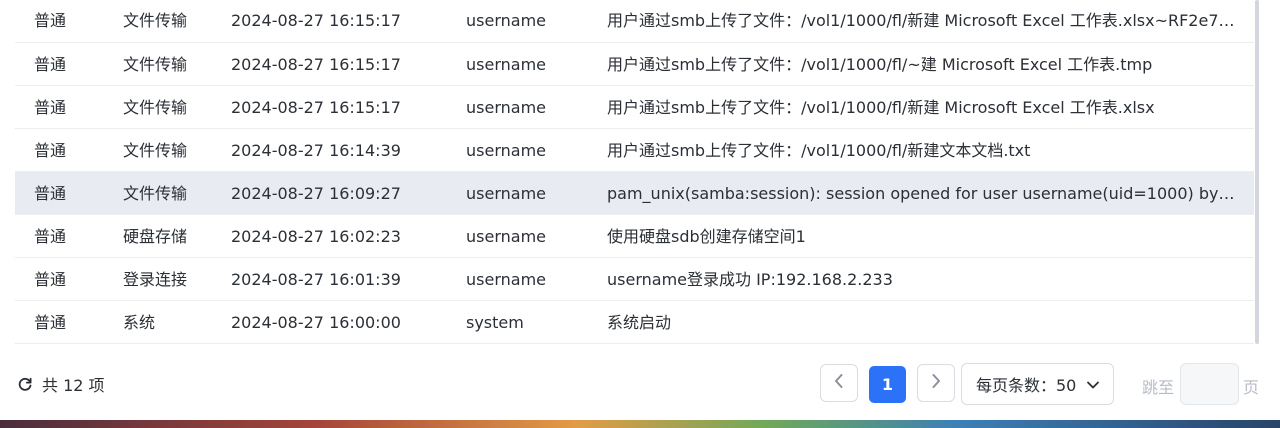  Describe the element at coordinates (1209, 384) in the screenshot. I see `jump-page-input` at that location.